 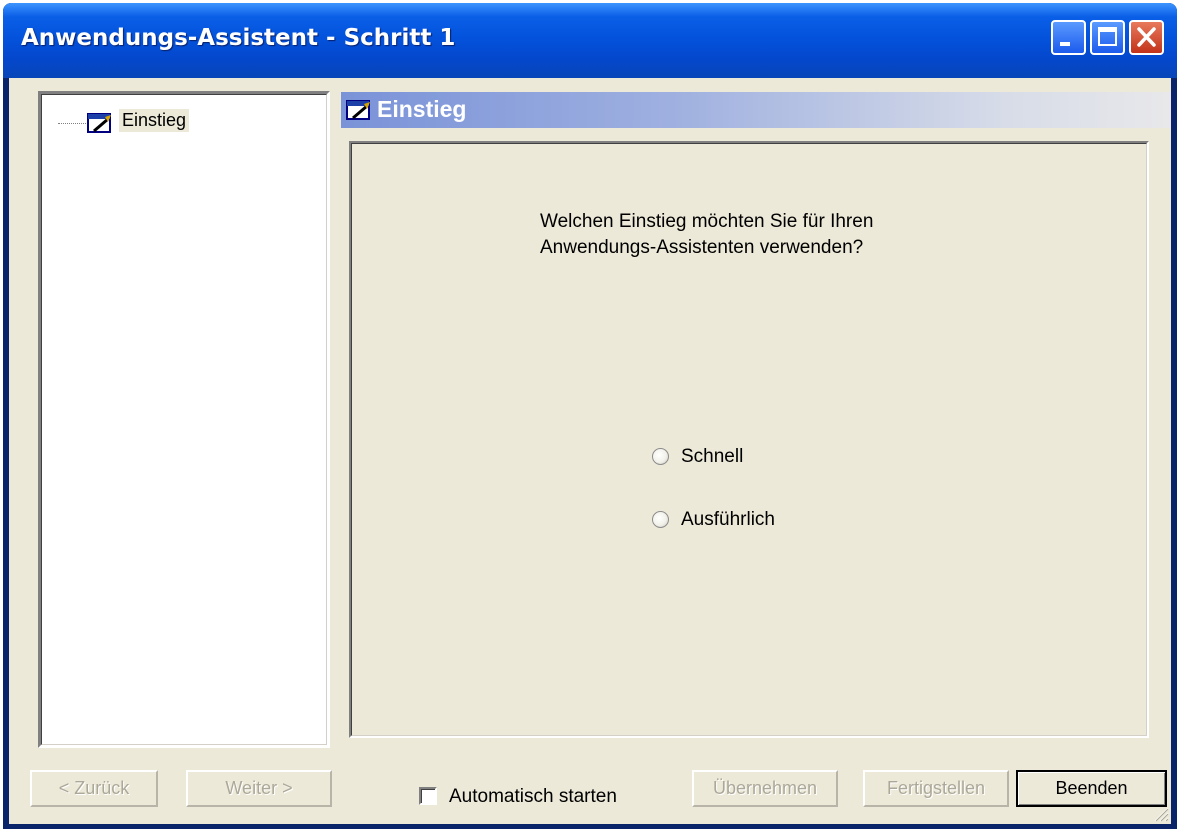 What do you see at coordinates (707, 221) in the screenshot?
I see `question-line-1: Welchen Einstieg möchten Sie für Ihren` at bounding box center [707, 221].